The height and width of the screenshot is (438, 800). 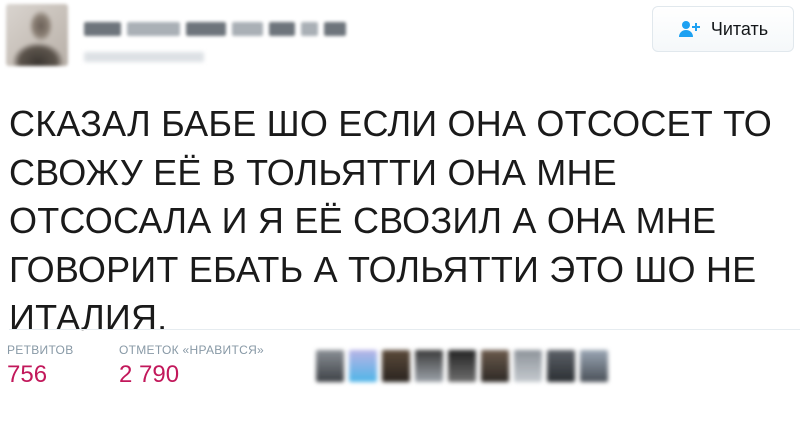 I want to click on avatar, so click(x=37, y=35).